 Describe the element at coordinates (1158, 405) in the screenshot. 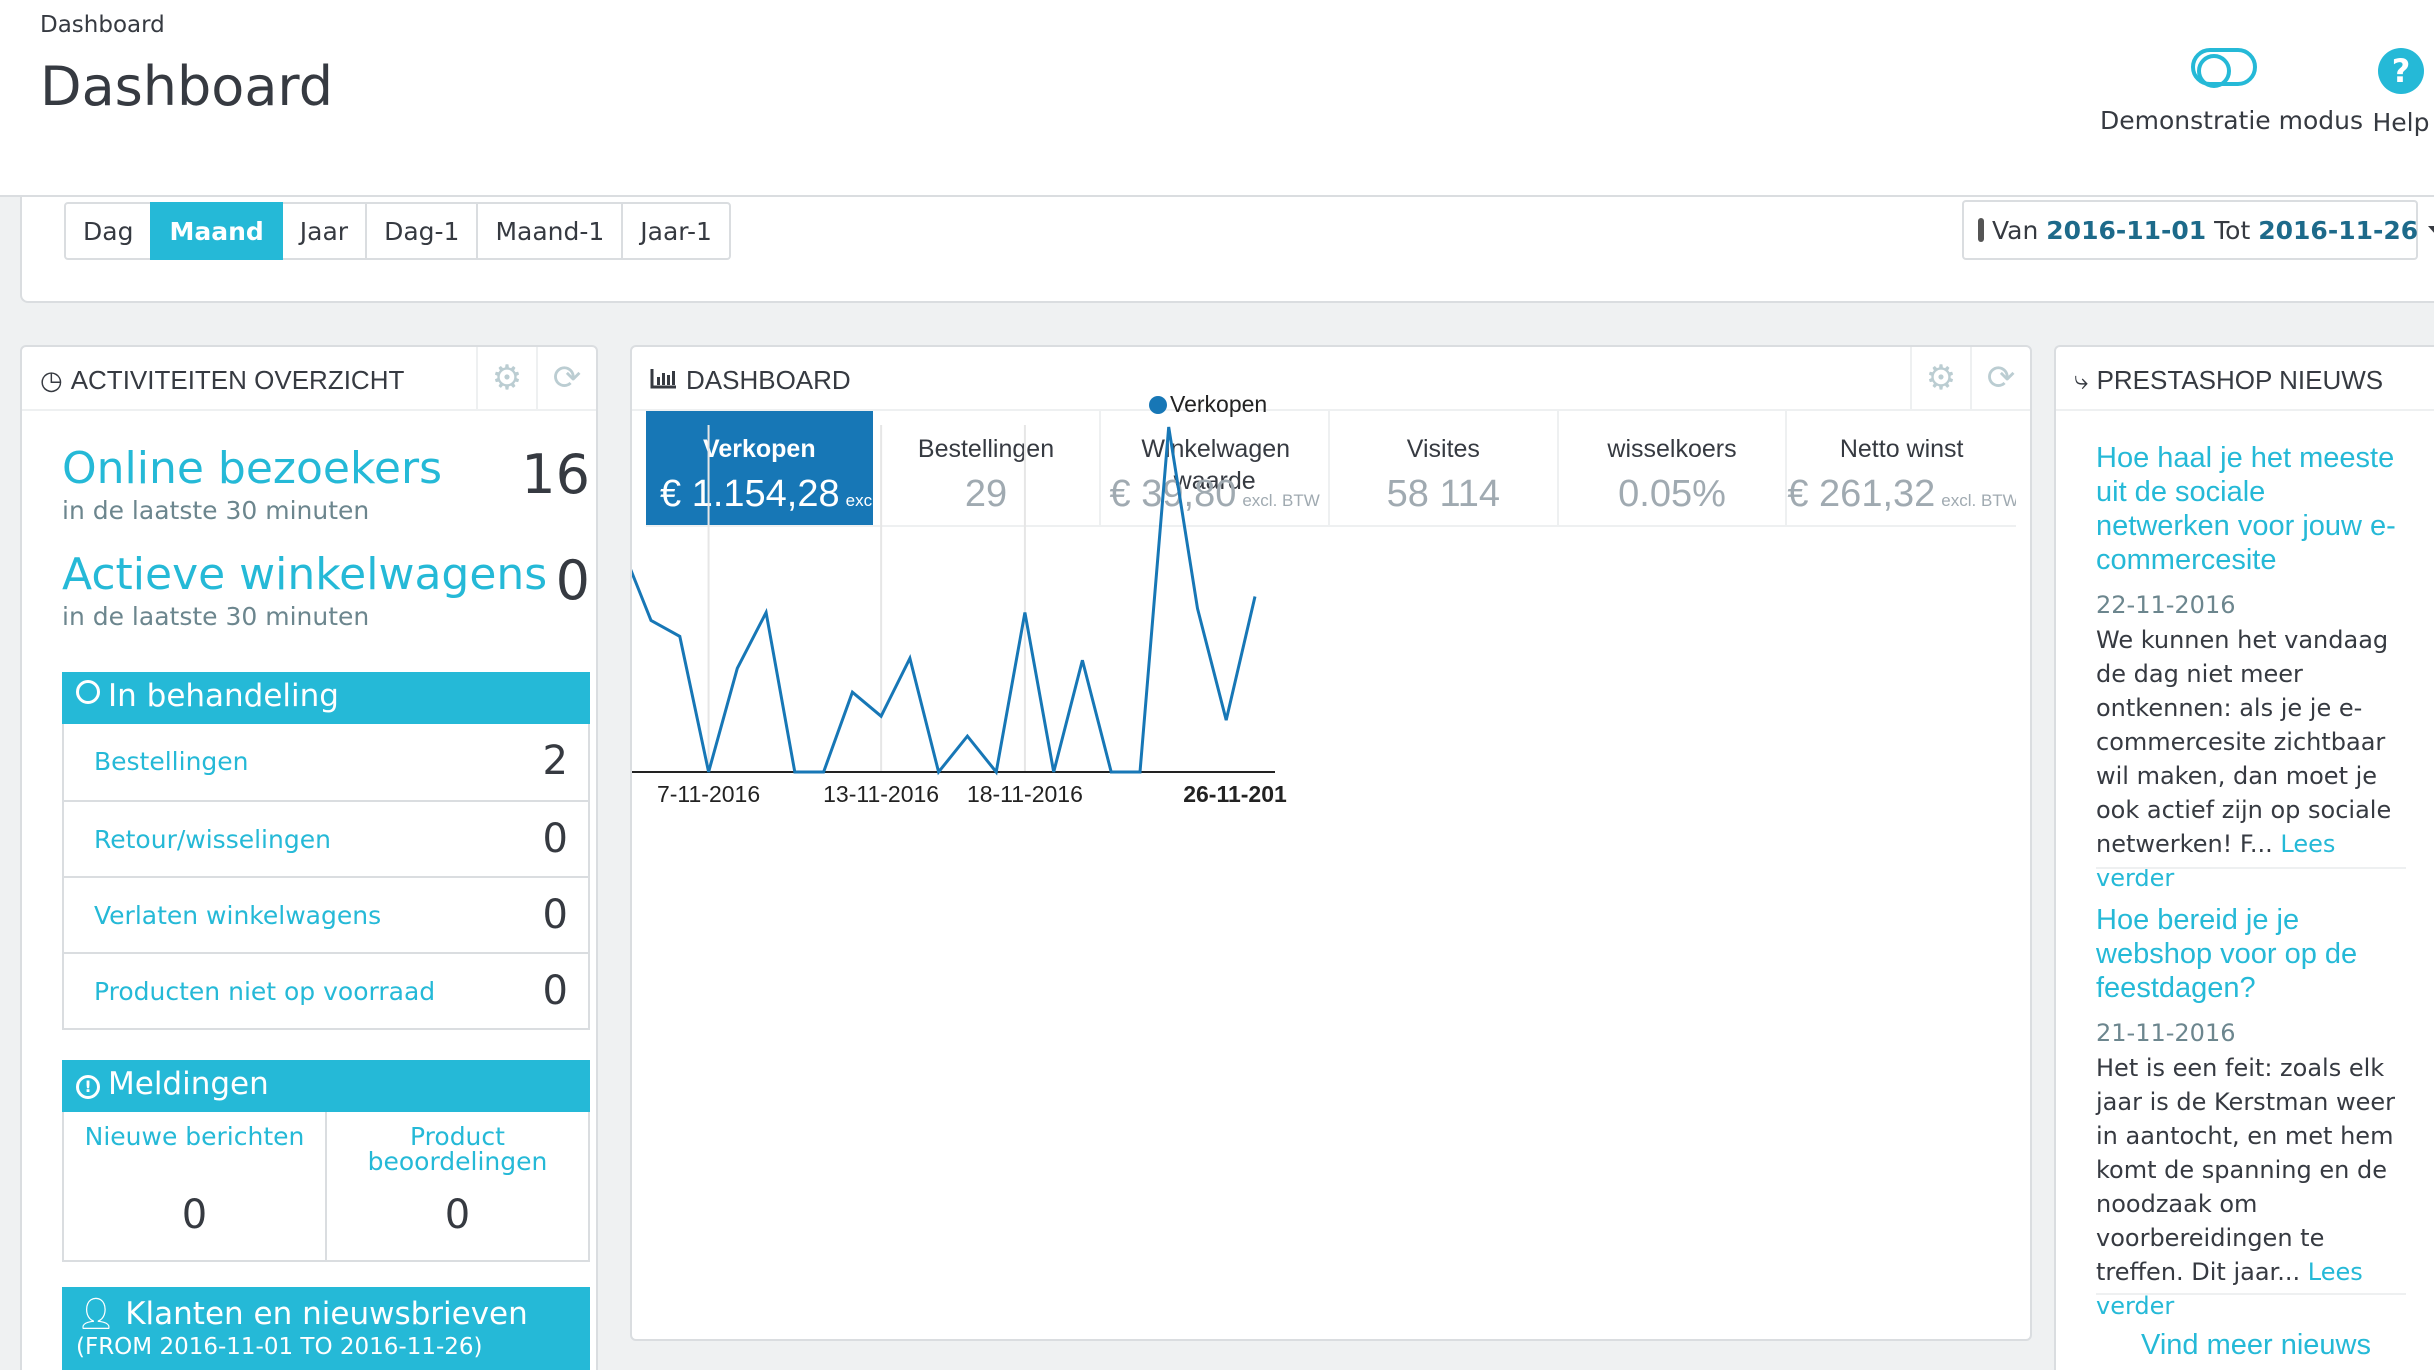

I see `chart-legend-marker` at that location.